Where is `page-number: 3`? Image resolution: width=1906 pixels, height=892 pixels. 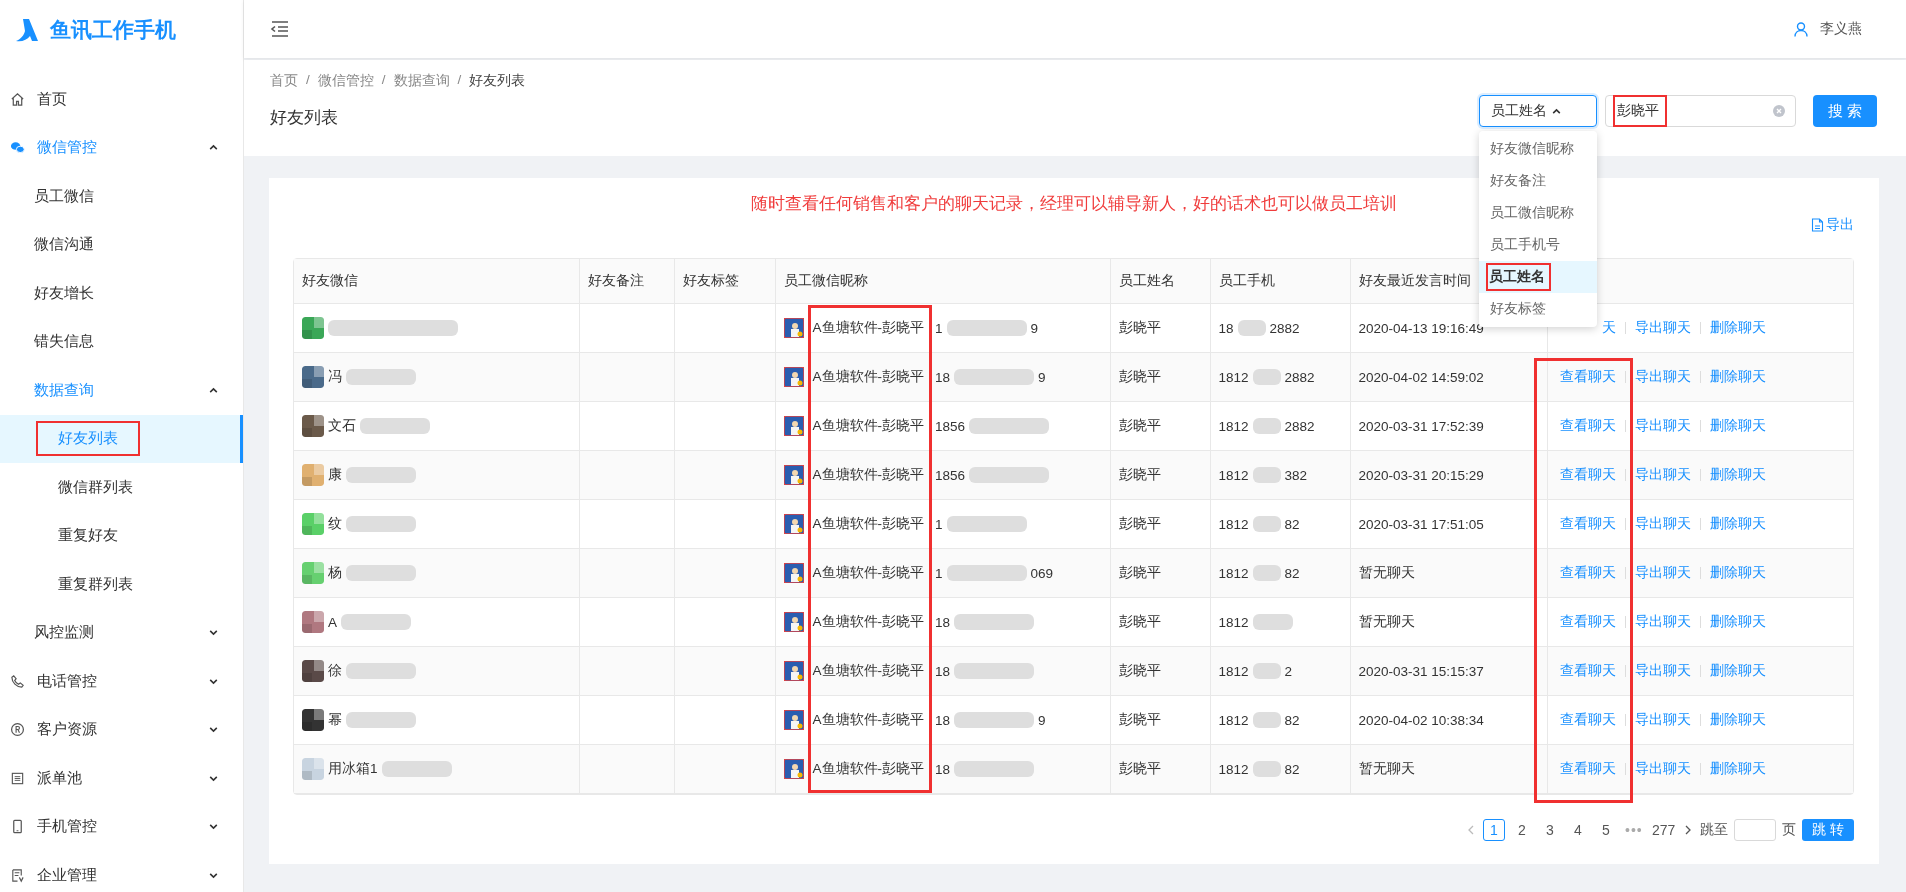 page-number: 3 is located at coordinates (1549, 830).